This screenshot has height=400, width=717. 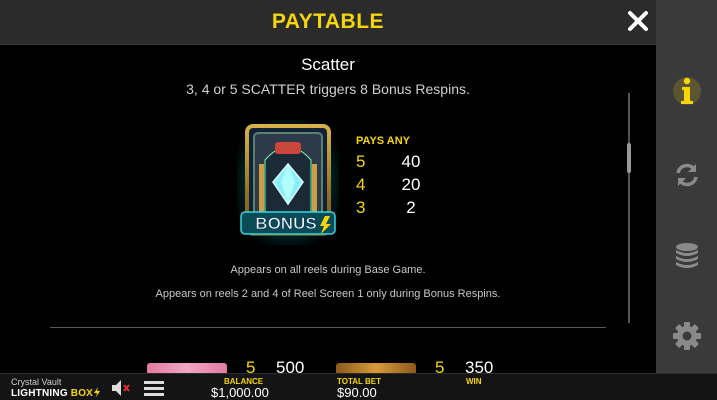 What do you see at coordinates (290, 365) in the screenshot?
I see `pay-value: 500` at bounding box center [290, 365].